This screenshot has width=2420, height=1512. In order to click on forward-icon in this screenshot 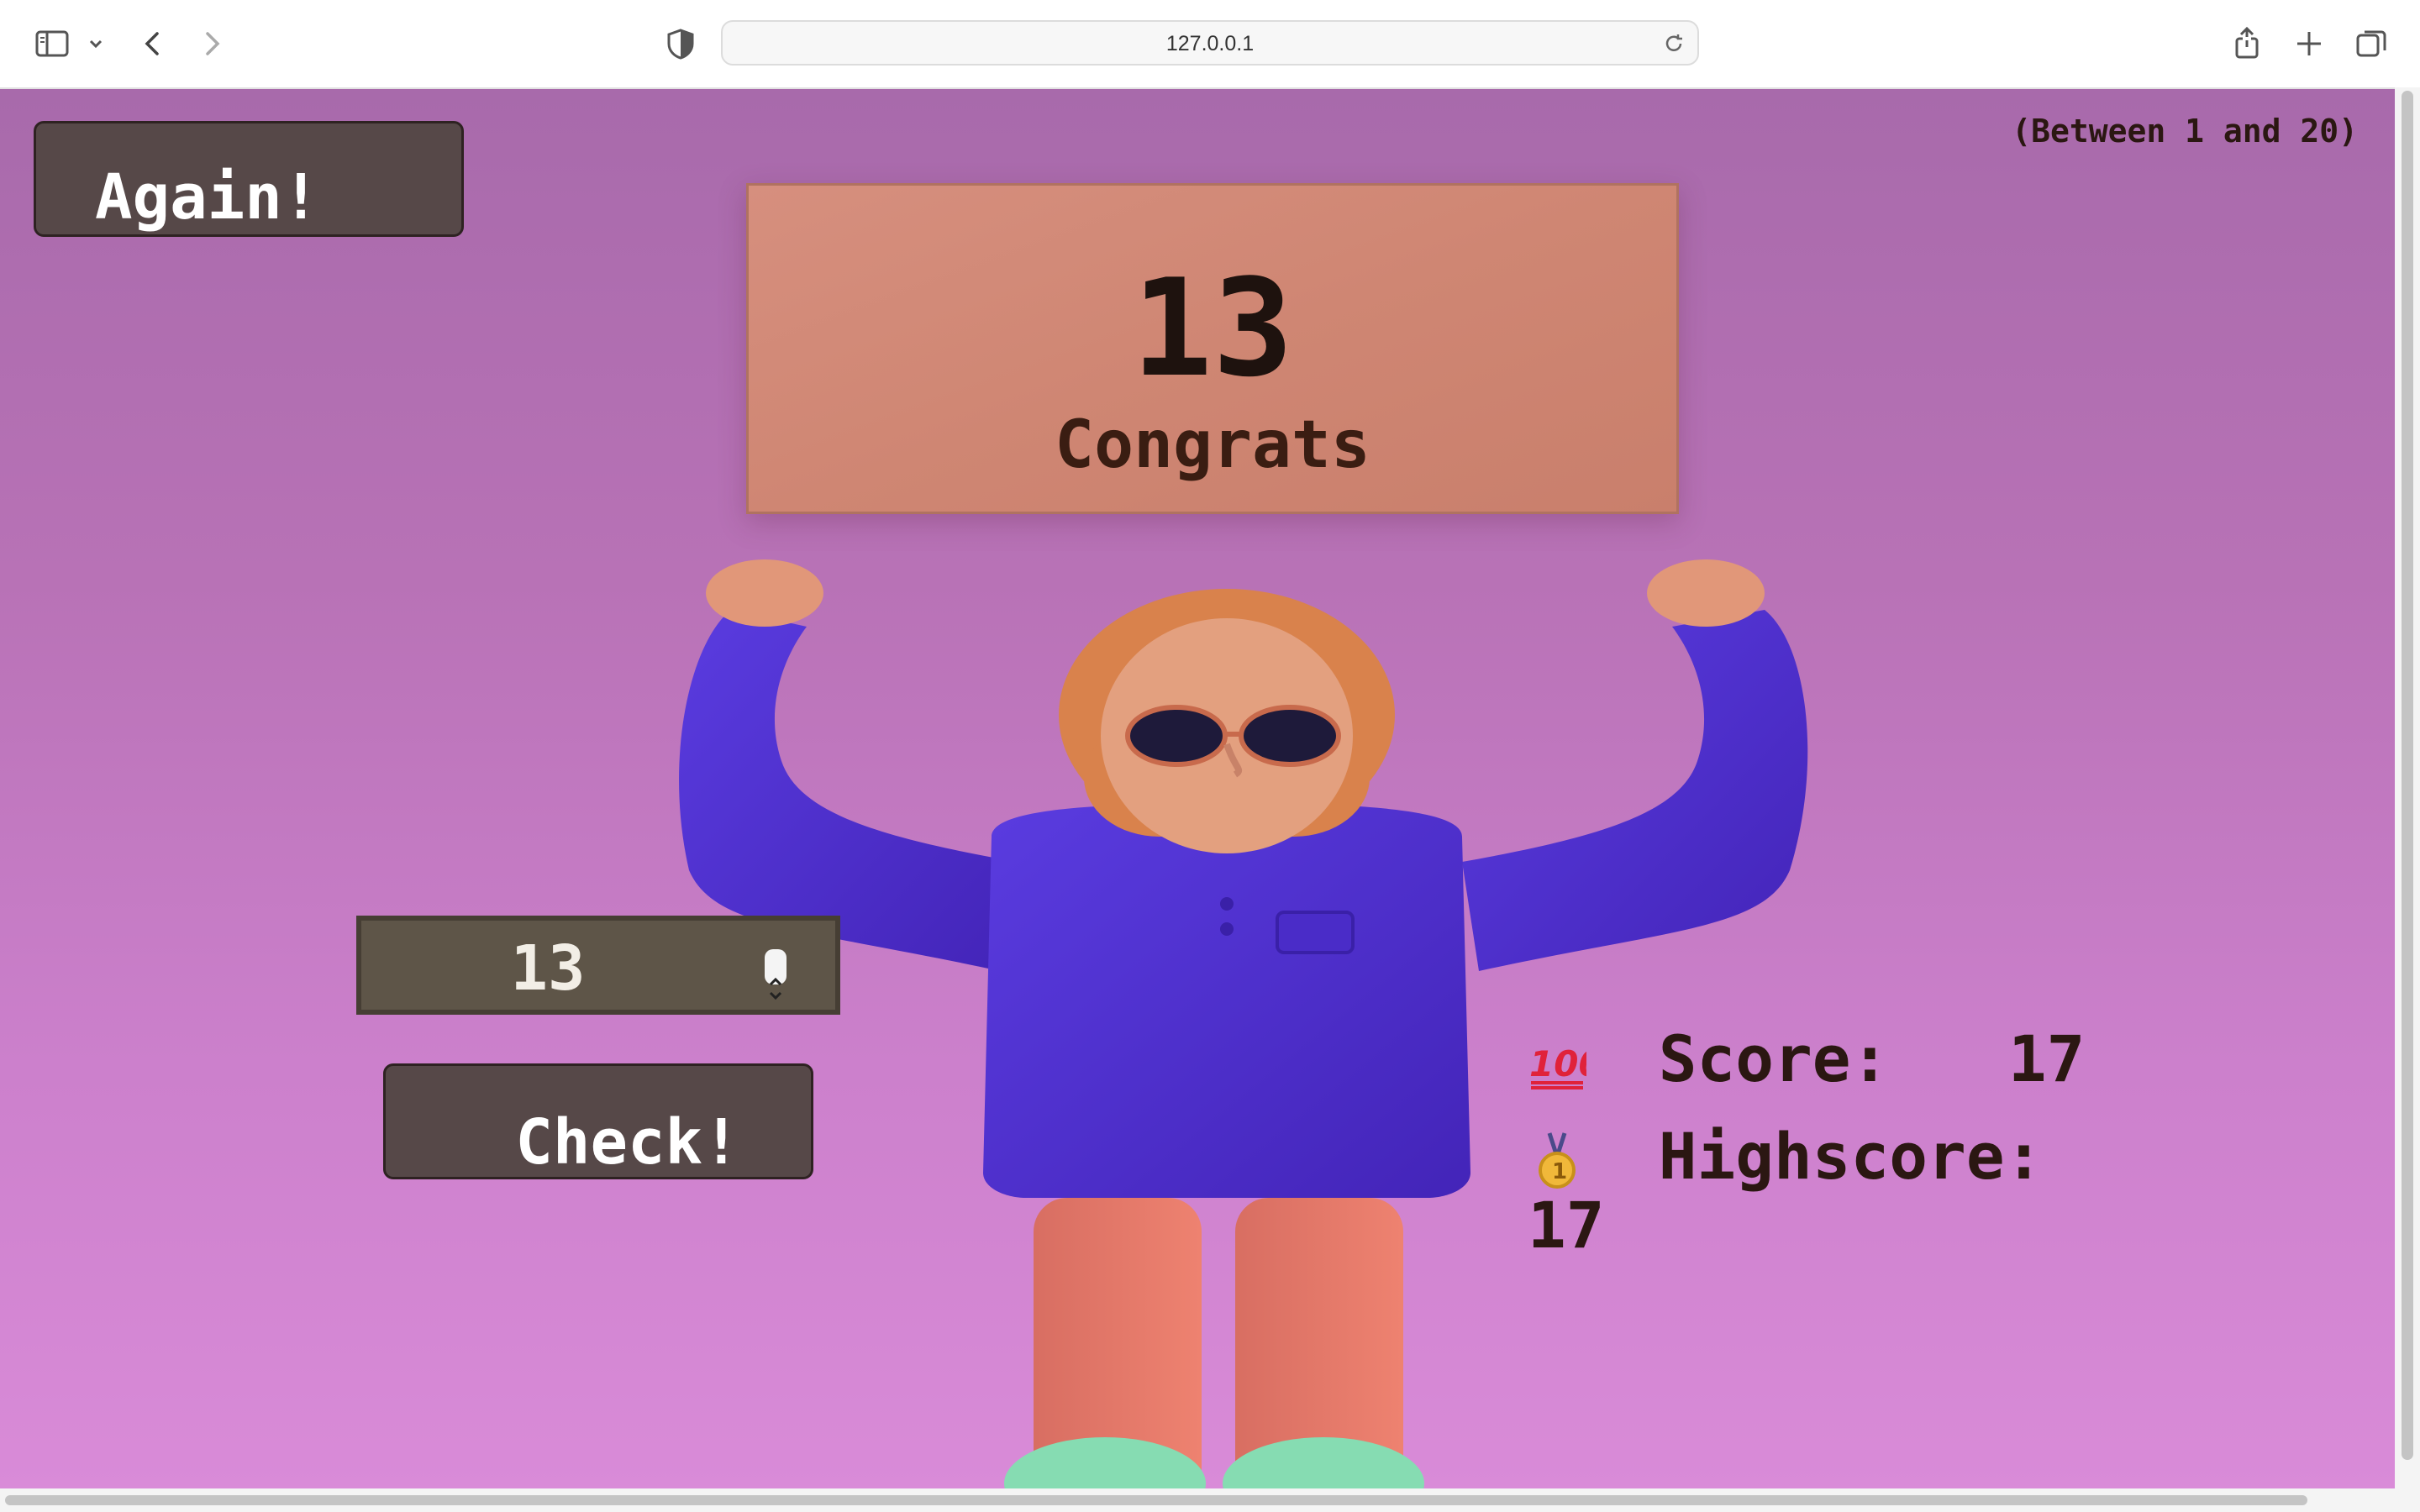, I will do `click(211, 43)`.